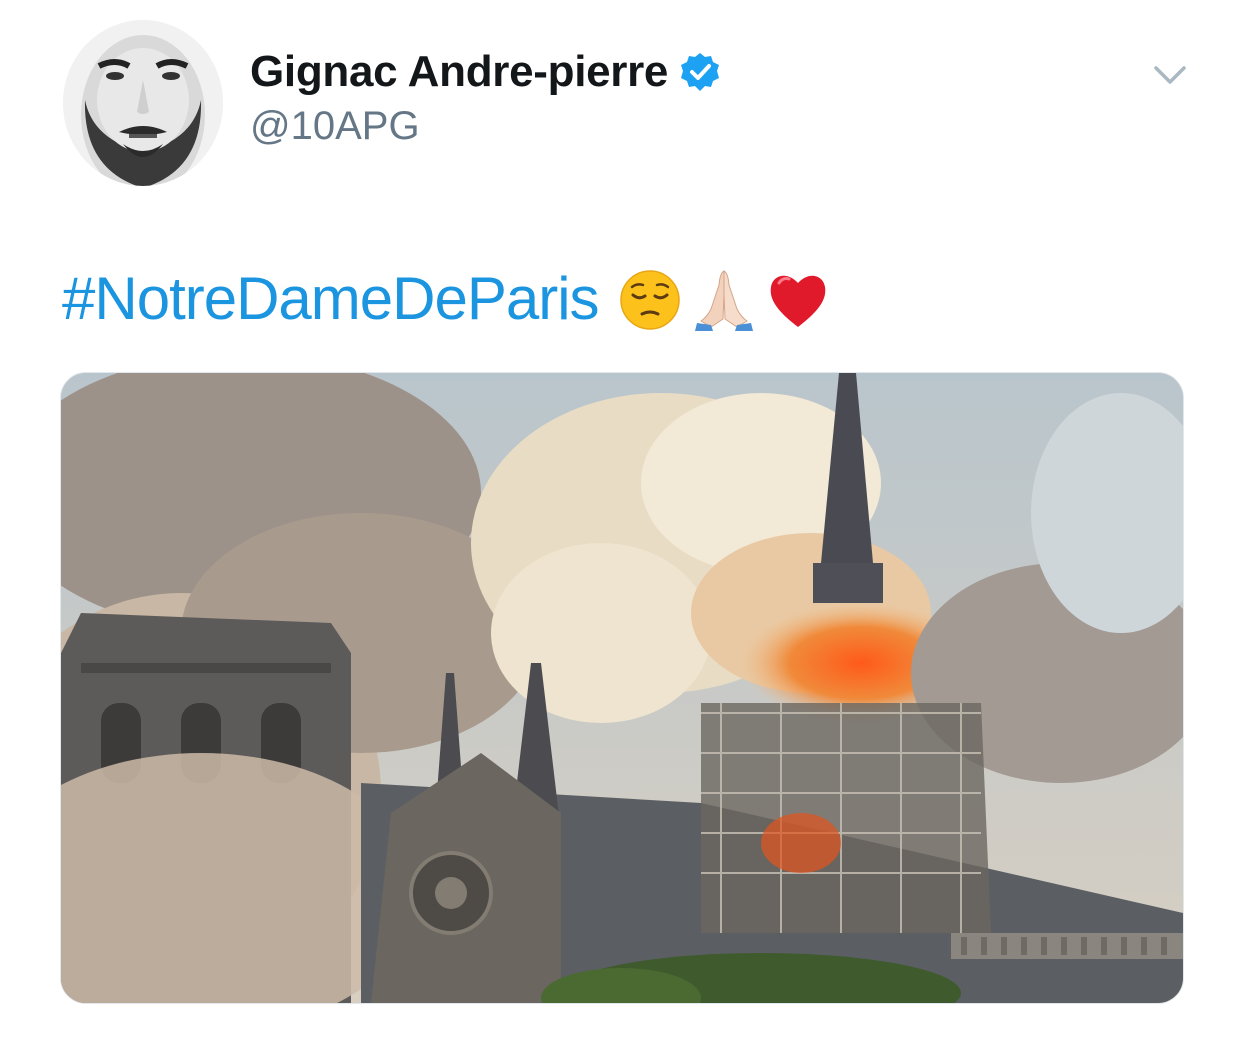 This screenshot has height=1064, width=1242. Describe the element at coordinates (798, 298) in the screenshot. I see `red-heart-icon` at that location.